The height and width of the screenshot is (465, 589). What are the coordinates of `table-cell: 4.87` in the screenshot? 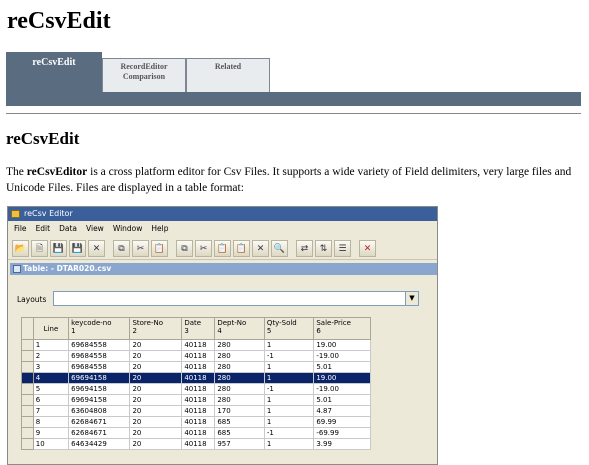 It's located at (342, 411).